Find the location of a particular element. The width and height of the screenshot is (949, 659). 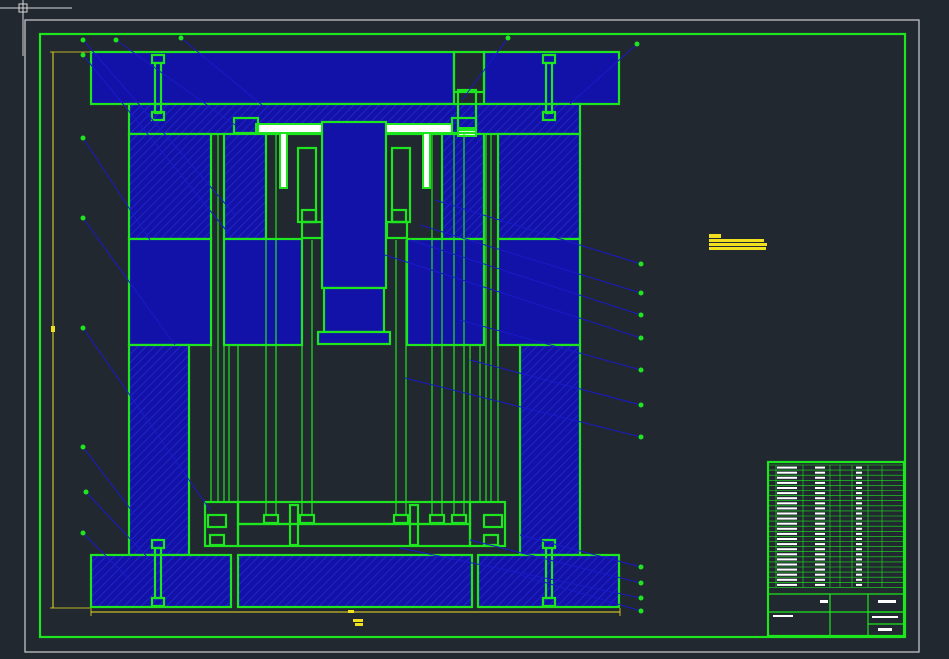

sprue-puller-right is located at coordinates (426, 160).